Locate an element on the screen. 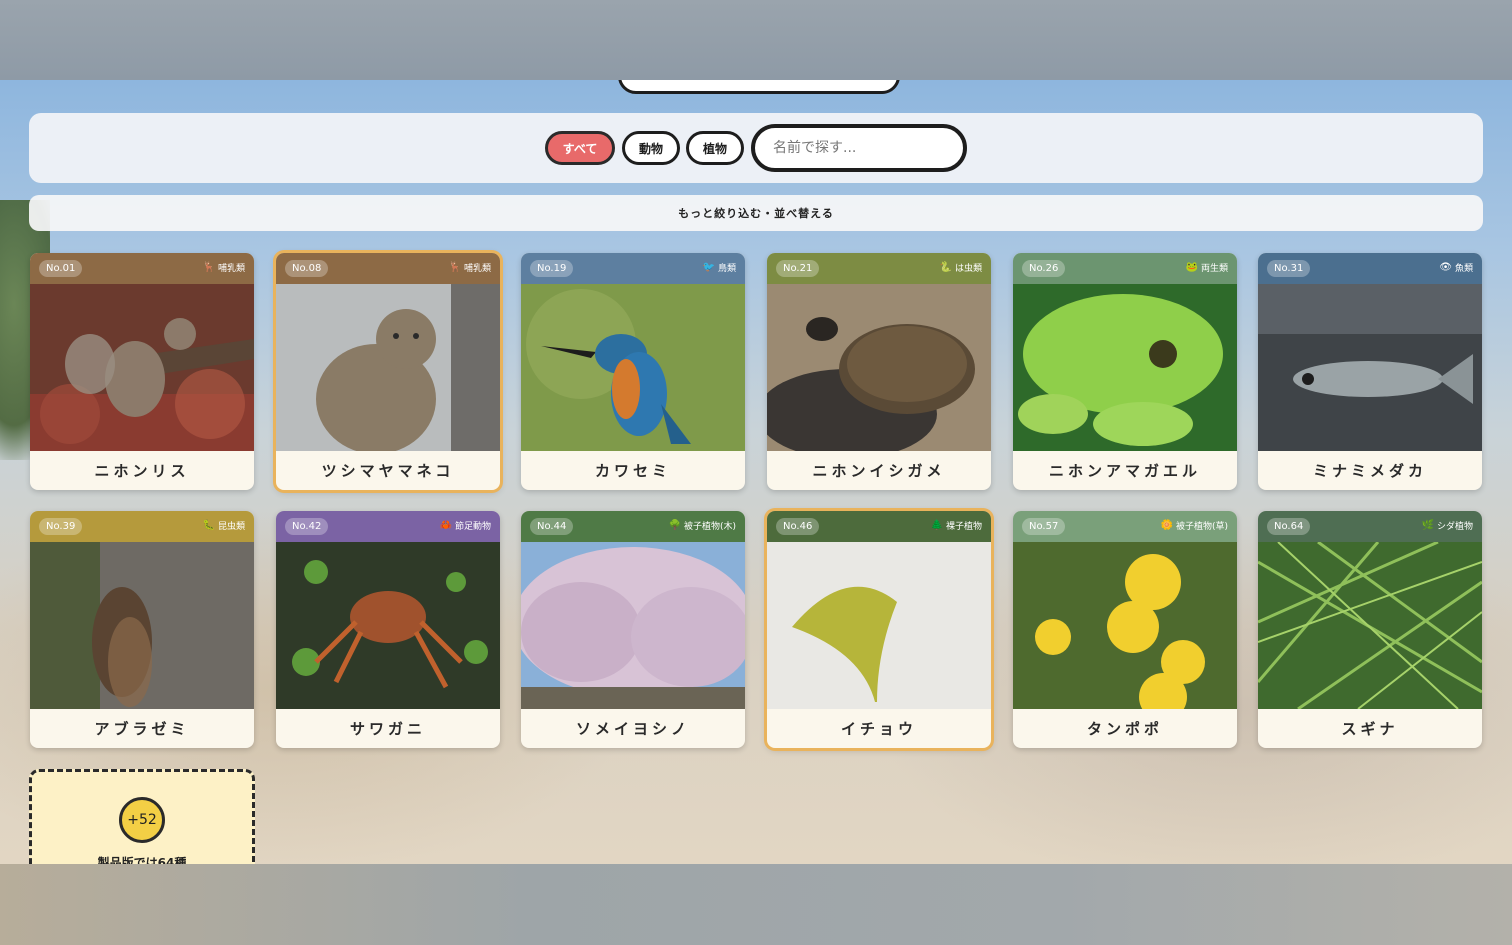 This screenshot has height=945, width=1512. species-number: No.08 is located at coordinates (307, 268).